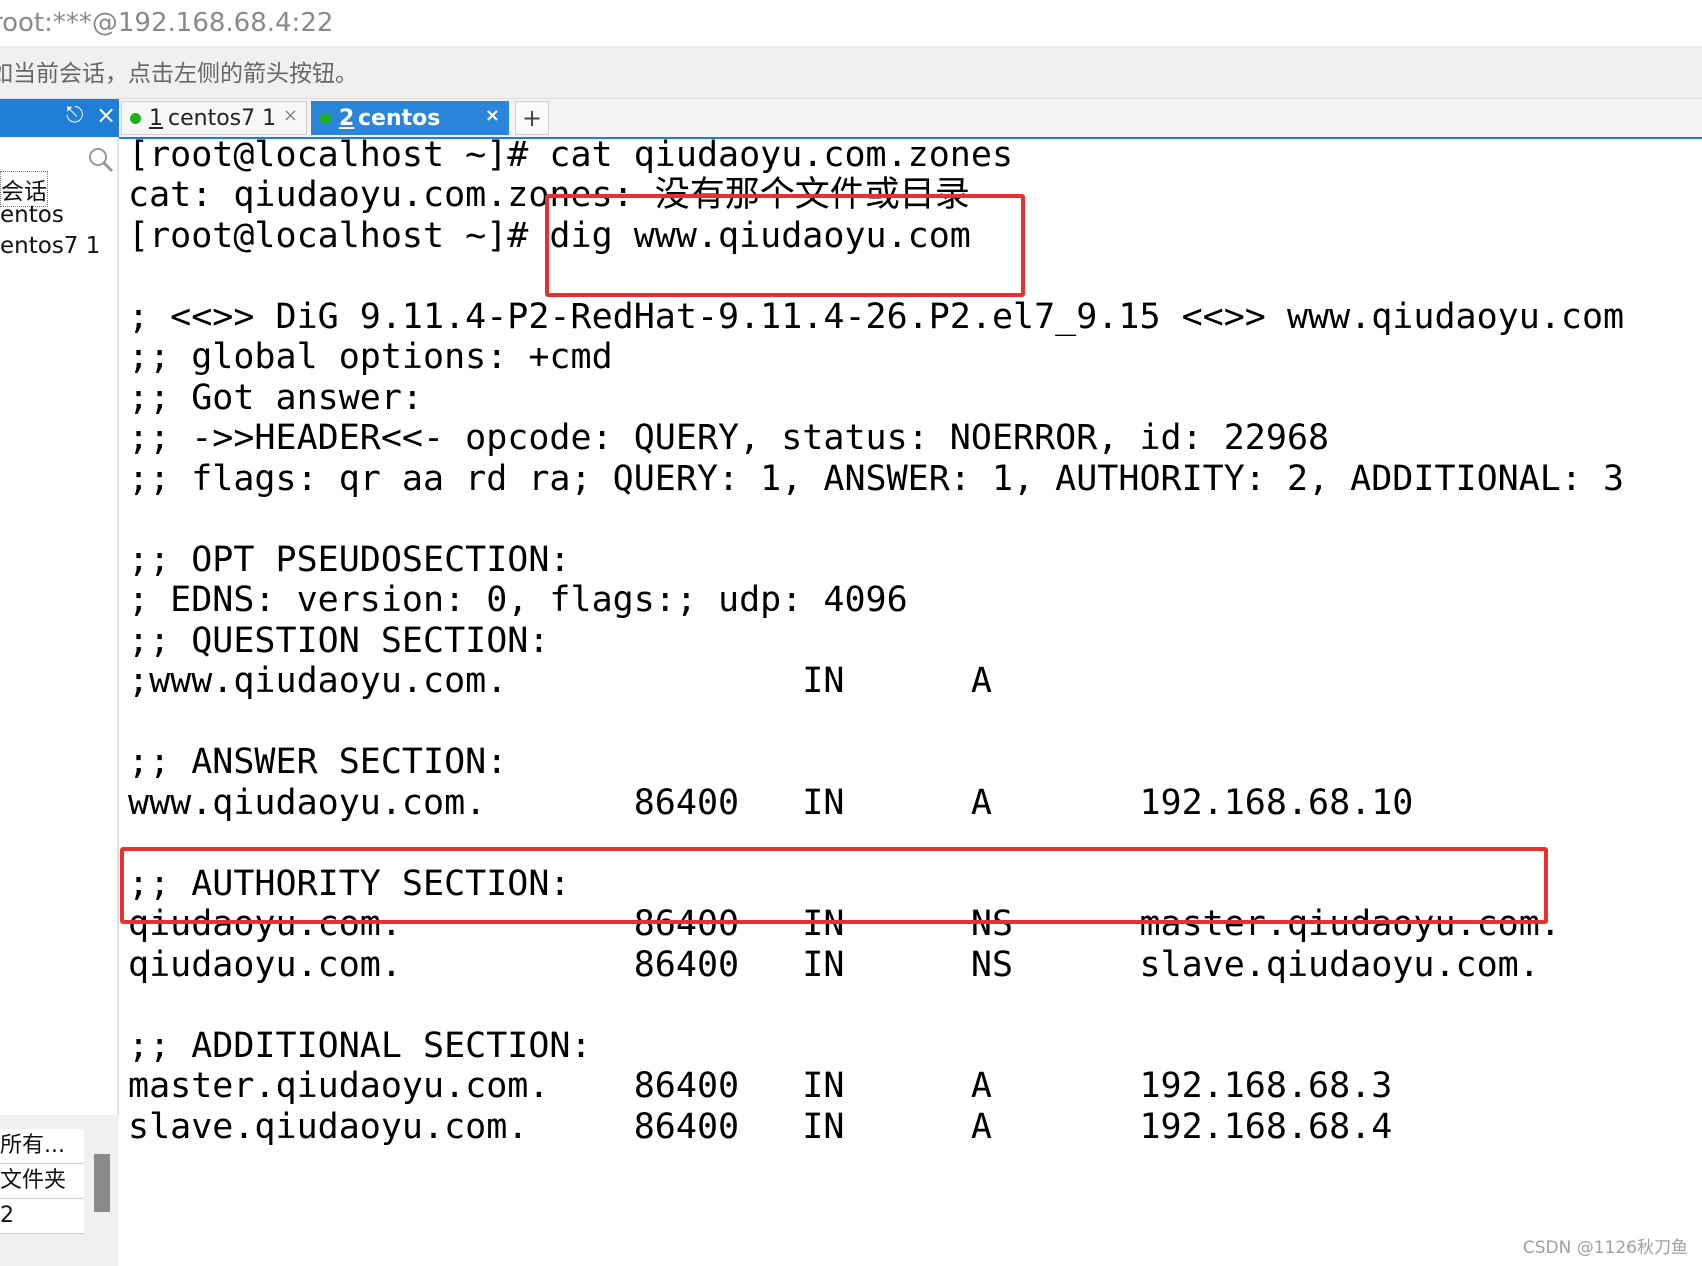  I want to click on terminal-line: ; EDNS: version: 0, flags:; udp: 4096, so click(518, 600).